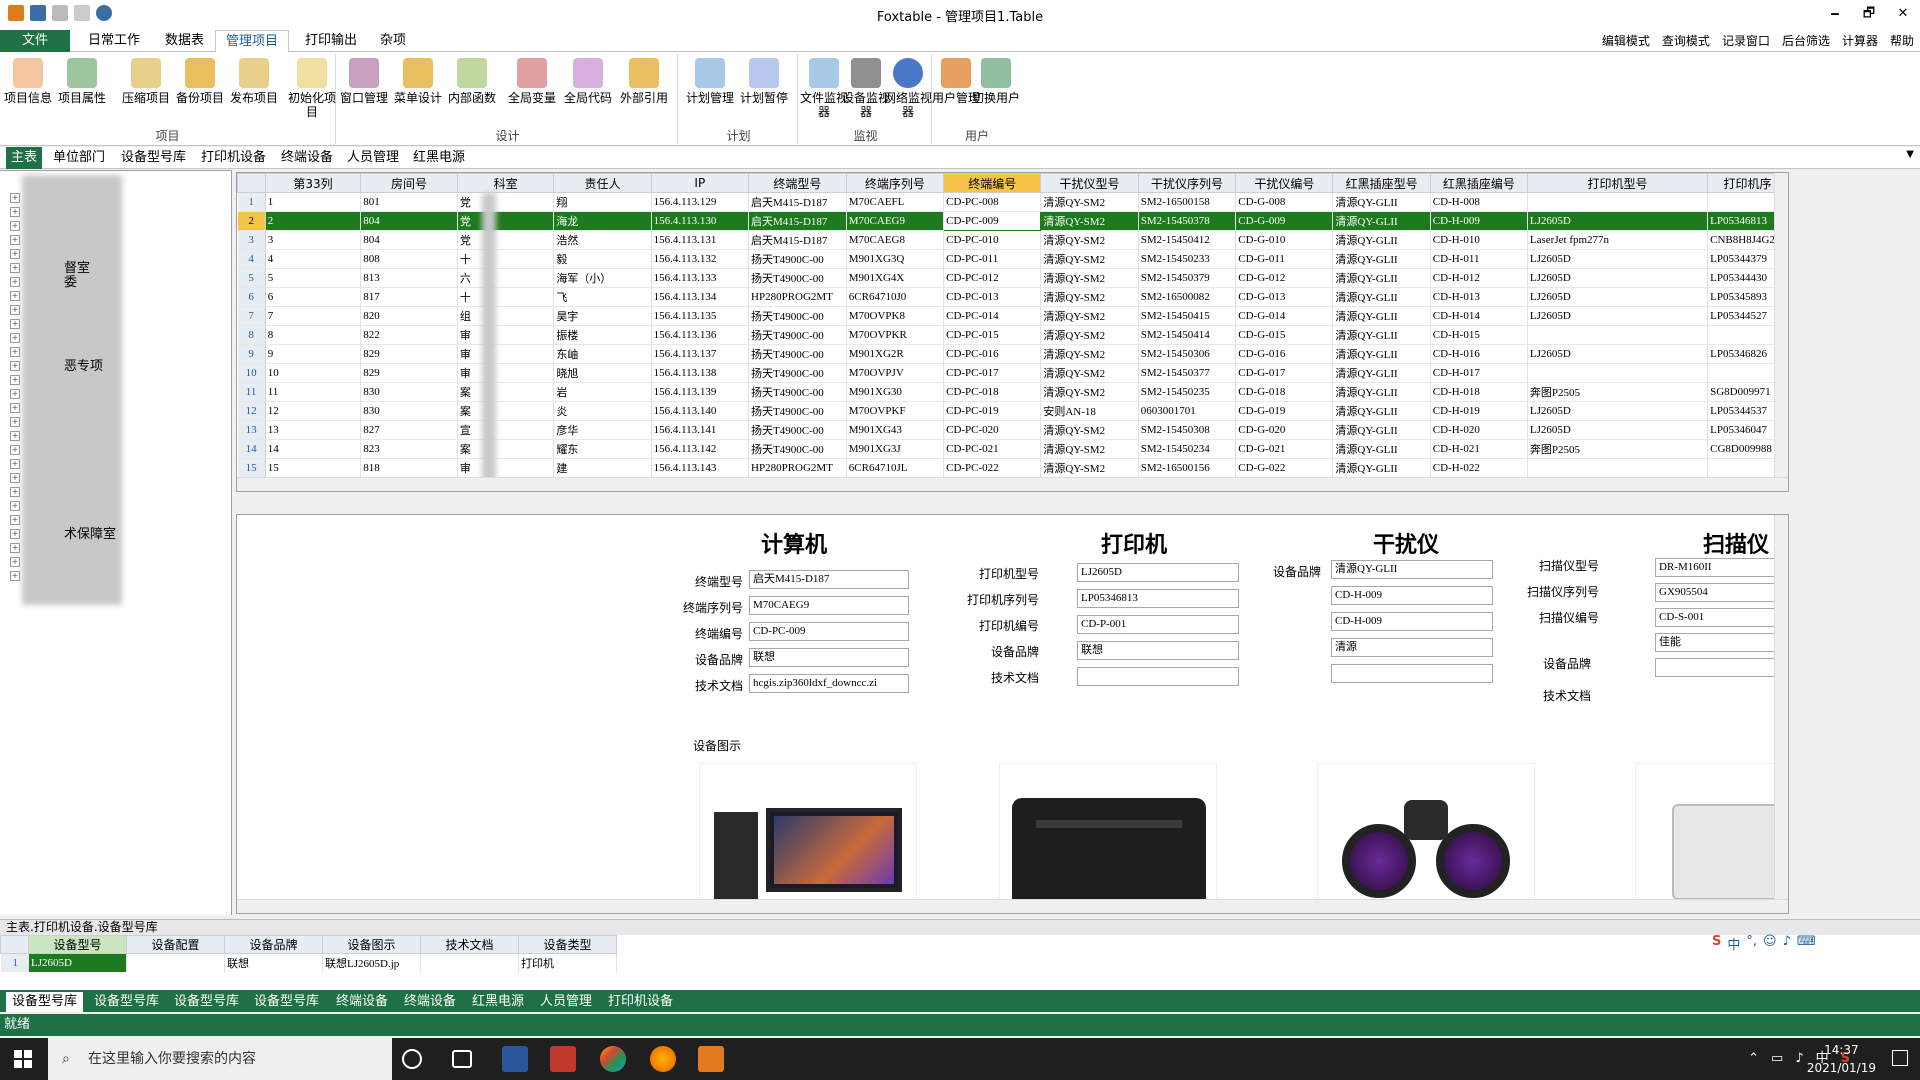 The height and width of the screenshot is (1080, 1920). I want to click on window-manage-button: 窗口管理, so click(364, 81).